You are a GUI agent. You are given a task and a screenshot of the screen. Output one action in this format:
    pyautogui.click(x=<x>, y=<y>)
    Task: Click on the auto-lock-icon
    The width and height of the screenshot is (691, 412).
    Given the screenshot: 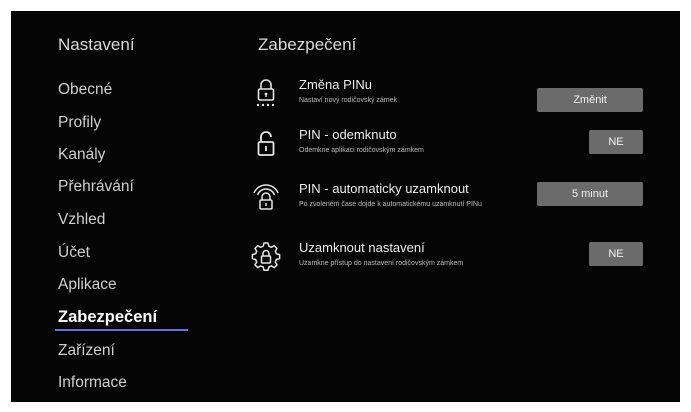 What is the action you would take?
    pyautogui.click(x=266, y=198)
    